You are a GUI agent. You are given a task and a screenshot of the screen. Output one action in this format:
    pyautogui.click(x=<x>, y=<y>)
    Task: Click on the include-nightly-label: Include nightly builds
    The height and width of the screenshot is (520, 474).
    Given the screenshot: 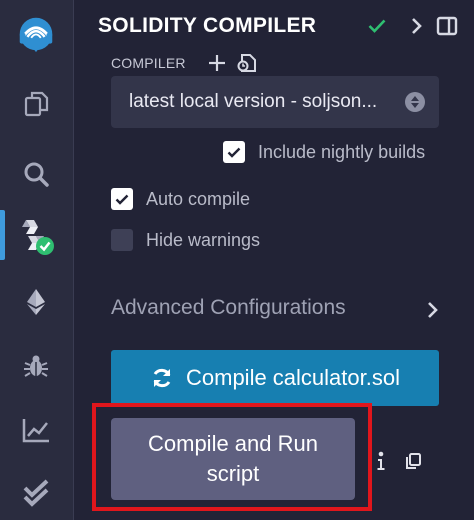 What is the action you would take?
    pyautogui.click(x=342, y=151)
    